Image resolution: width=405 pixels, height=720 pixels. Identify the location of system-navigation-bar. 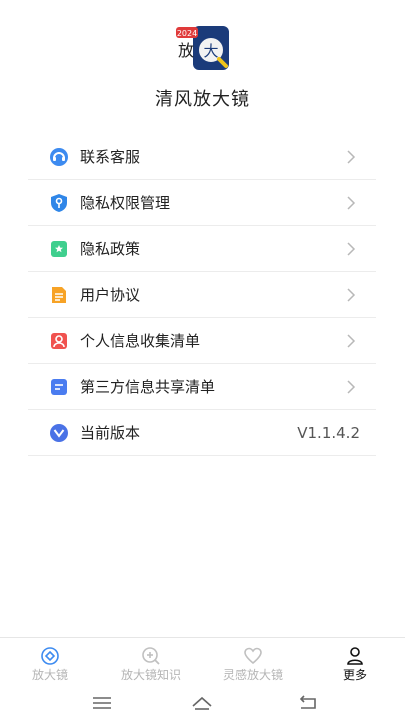
(202, 703).